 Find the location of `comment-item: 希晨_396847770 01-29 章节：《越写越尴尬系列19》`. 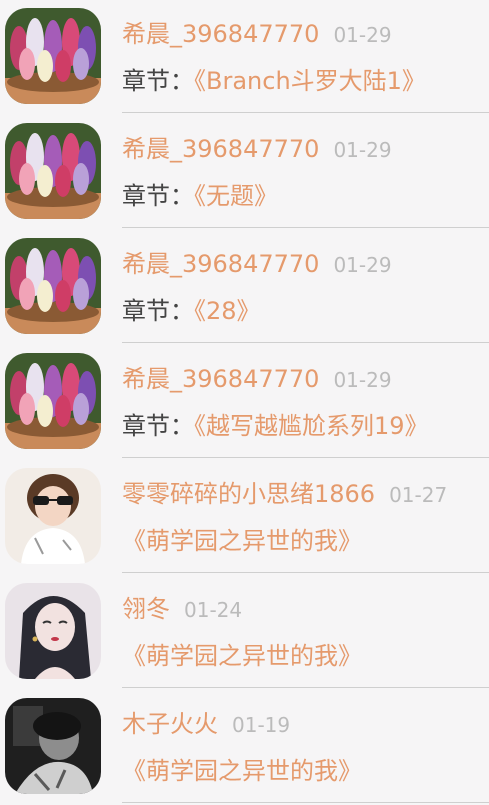

comment-item: 希晨_396847770 01-29 章节：《越写越尴尬系列19》 is located at coordinates (244, 402).